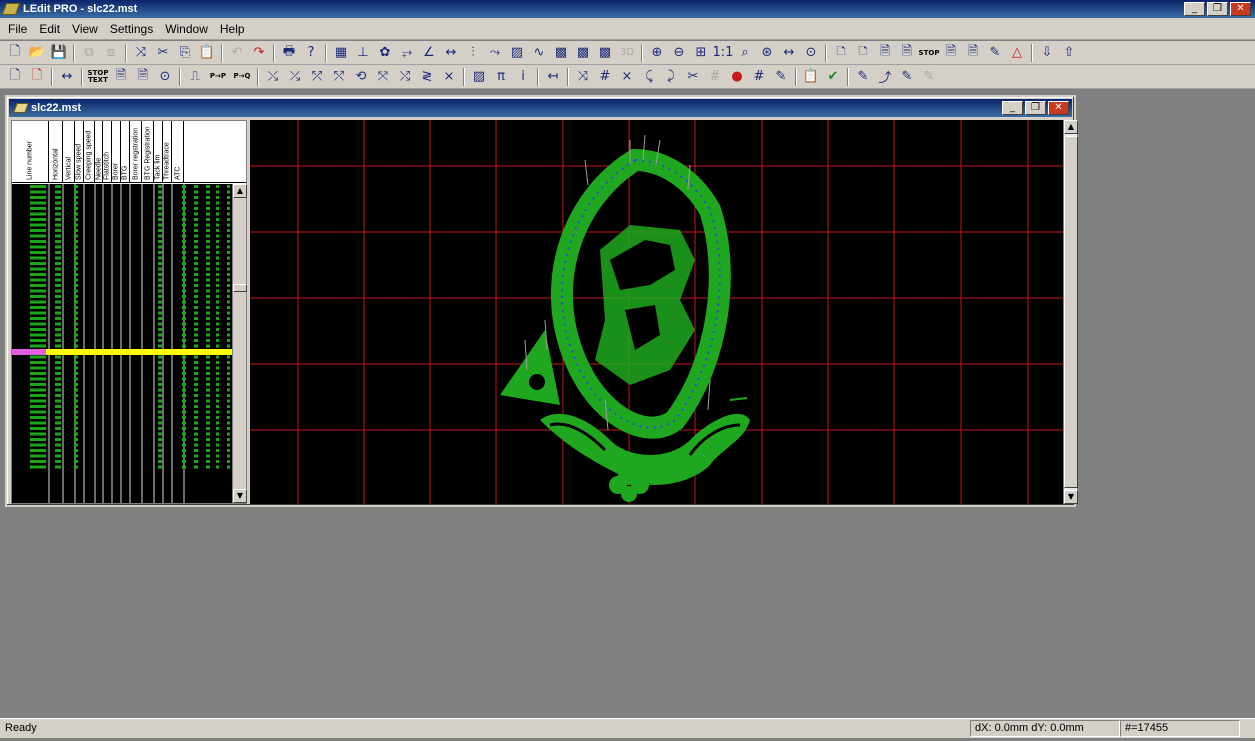 The image size is (1255, 741). Describe the element at coordinates (136, 152) in the screenshot. I see `column-header: Borer regstration` at that location.